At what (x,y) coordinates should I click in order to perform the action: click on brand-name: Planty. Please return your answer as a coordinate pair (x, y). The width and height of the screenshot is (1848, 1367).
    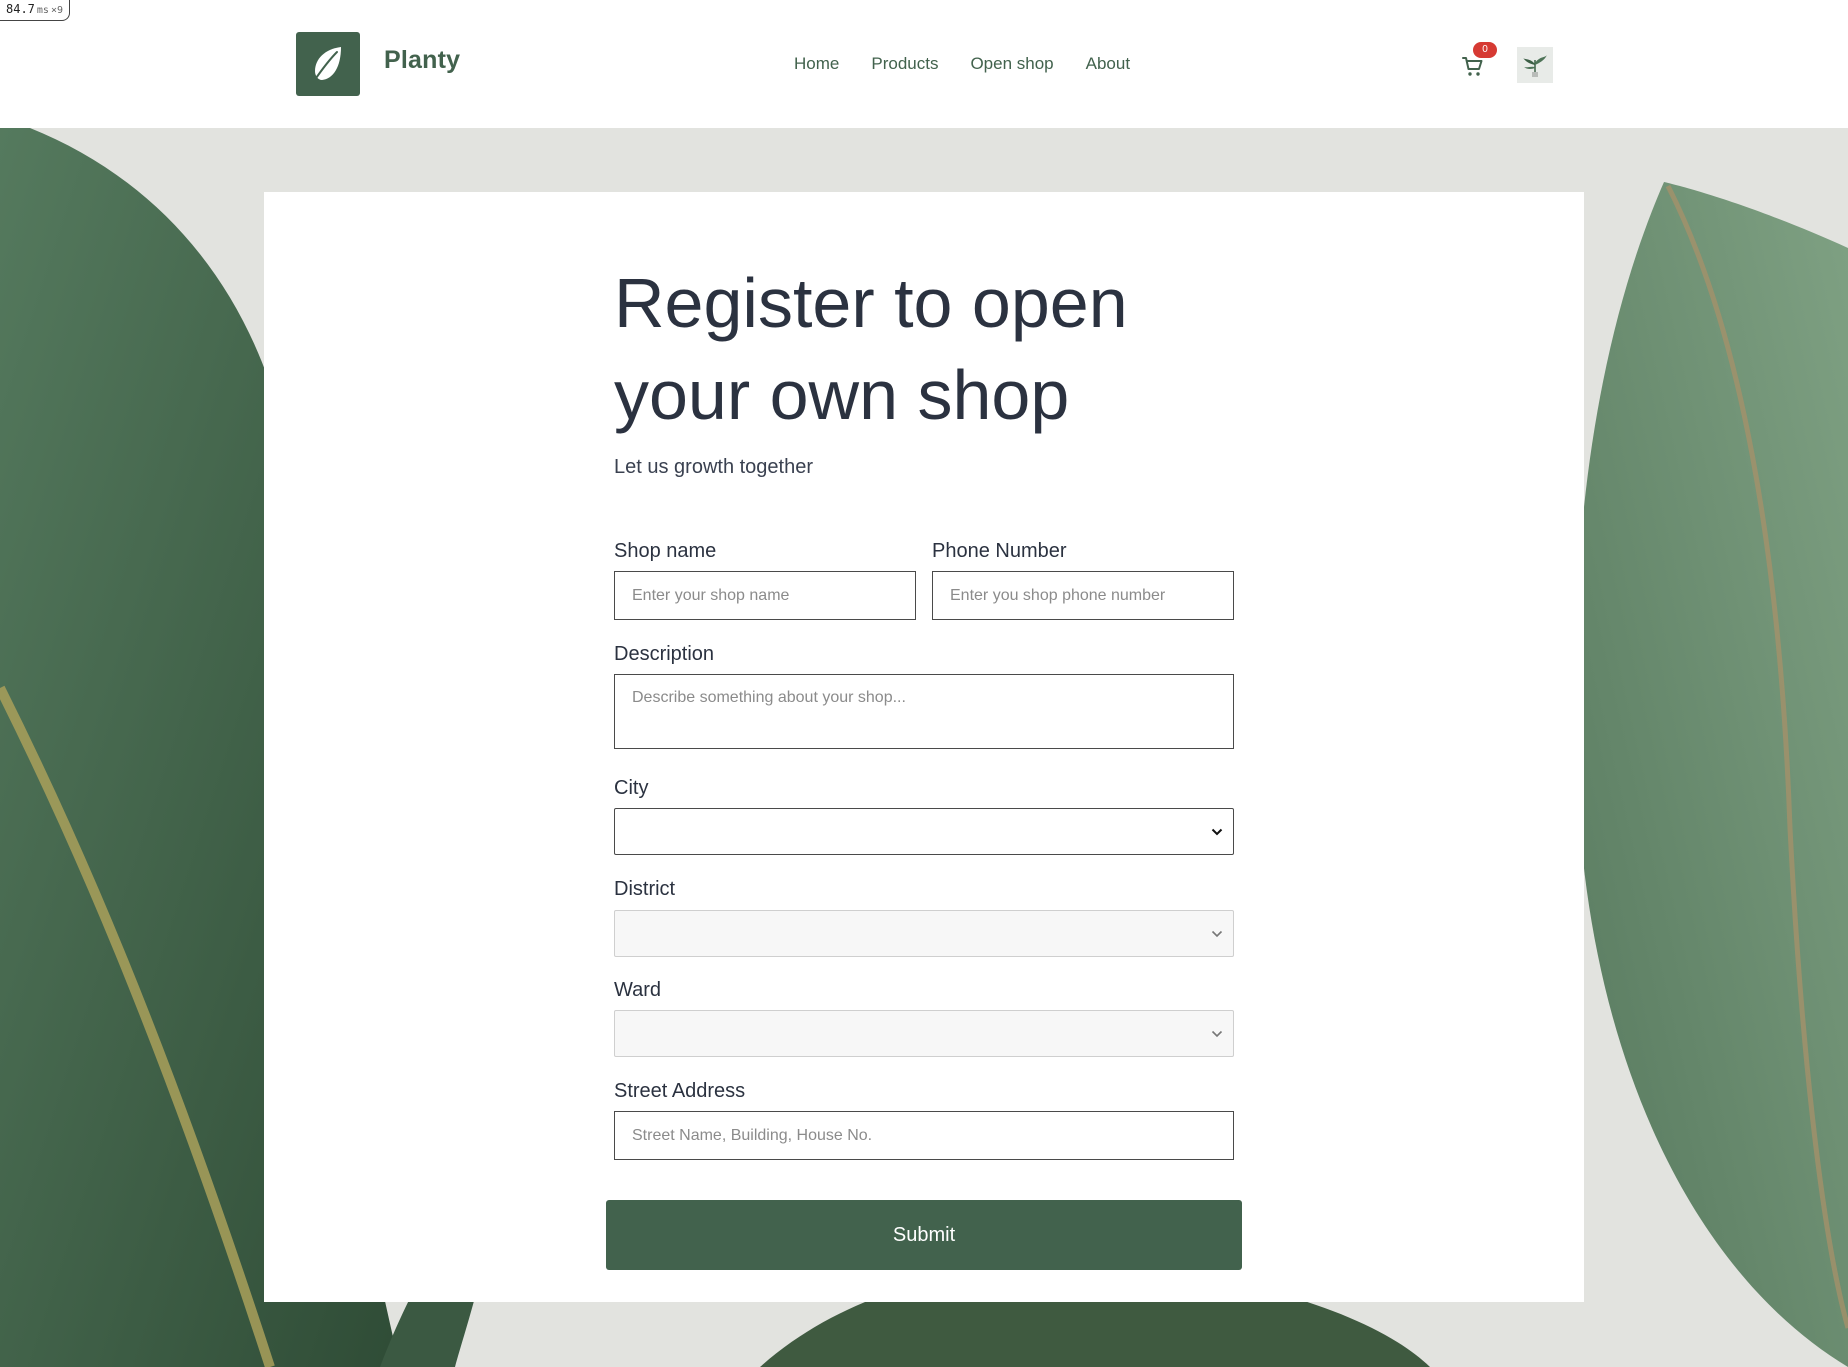
    Looking at the image, I should click on (422, 60).